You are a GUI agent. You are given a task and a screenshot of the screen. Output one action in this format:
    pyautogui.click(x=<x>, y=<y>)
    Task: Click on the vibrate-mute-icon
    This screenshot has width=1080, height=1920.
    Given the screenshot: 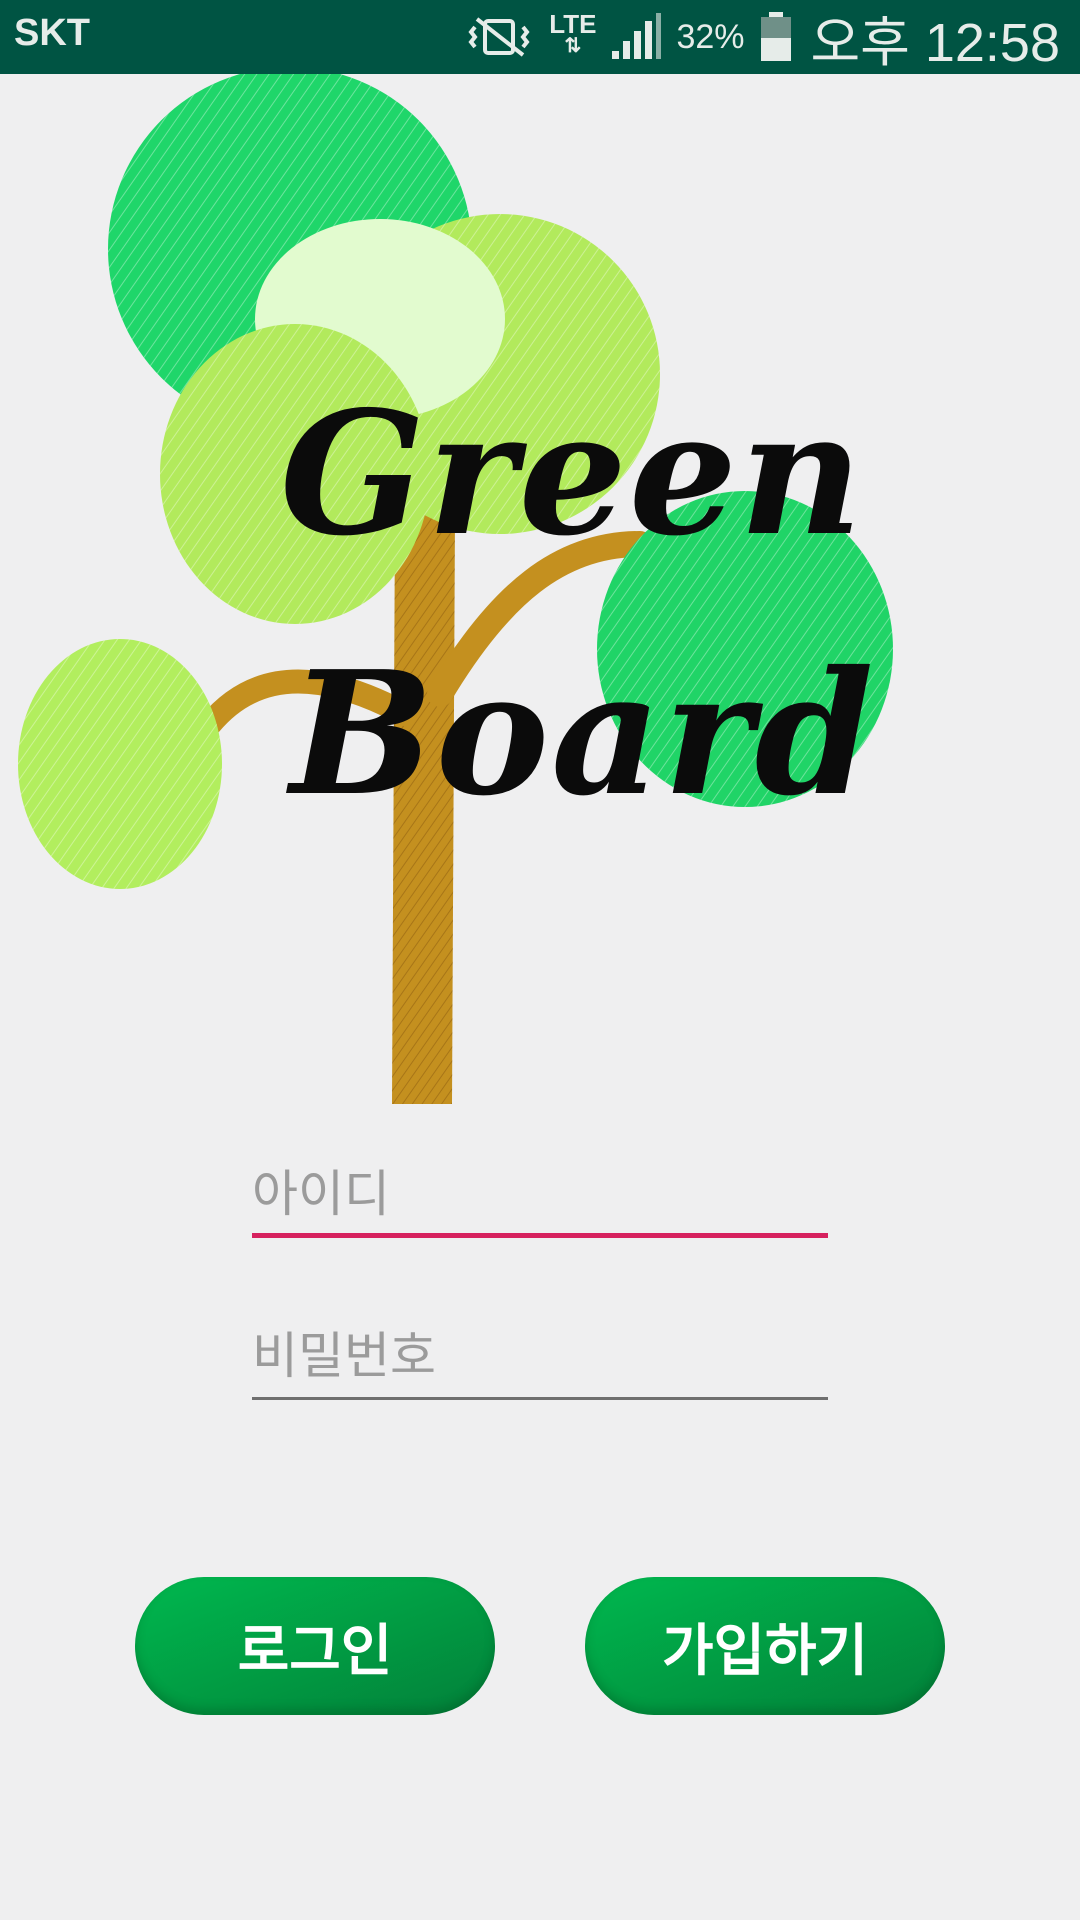 What is the action you would take?
    pyautogui.click(x=499, y=37)
    